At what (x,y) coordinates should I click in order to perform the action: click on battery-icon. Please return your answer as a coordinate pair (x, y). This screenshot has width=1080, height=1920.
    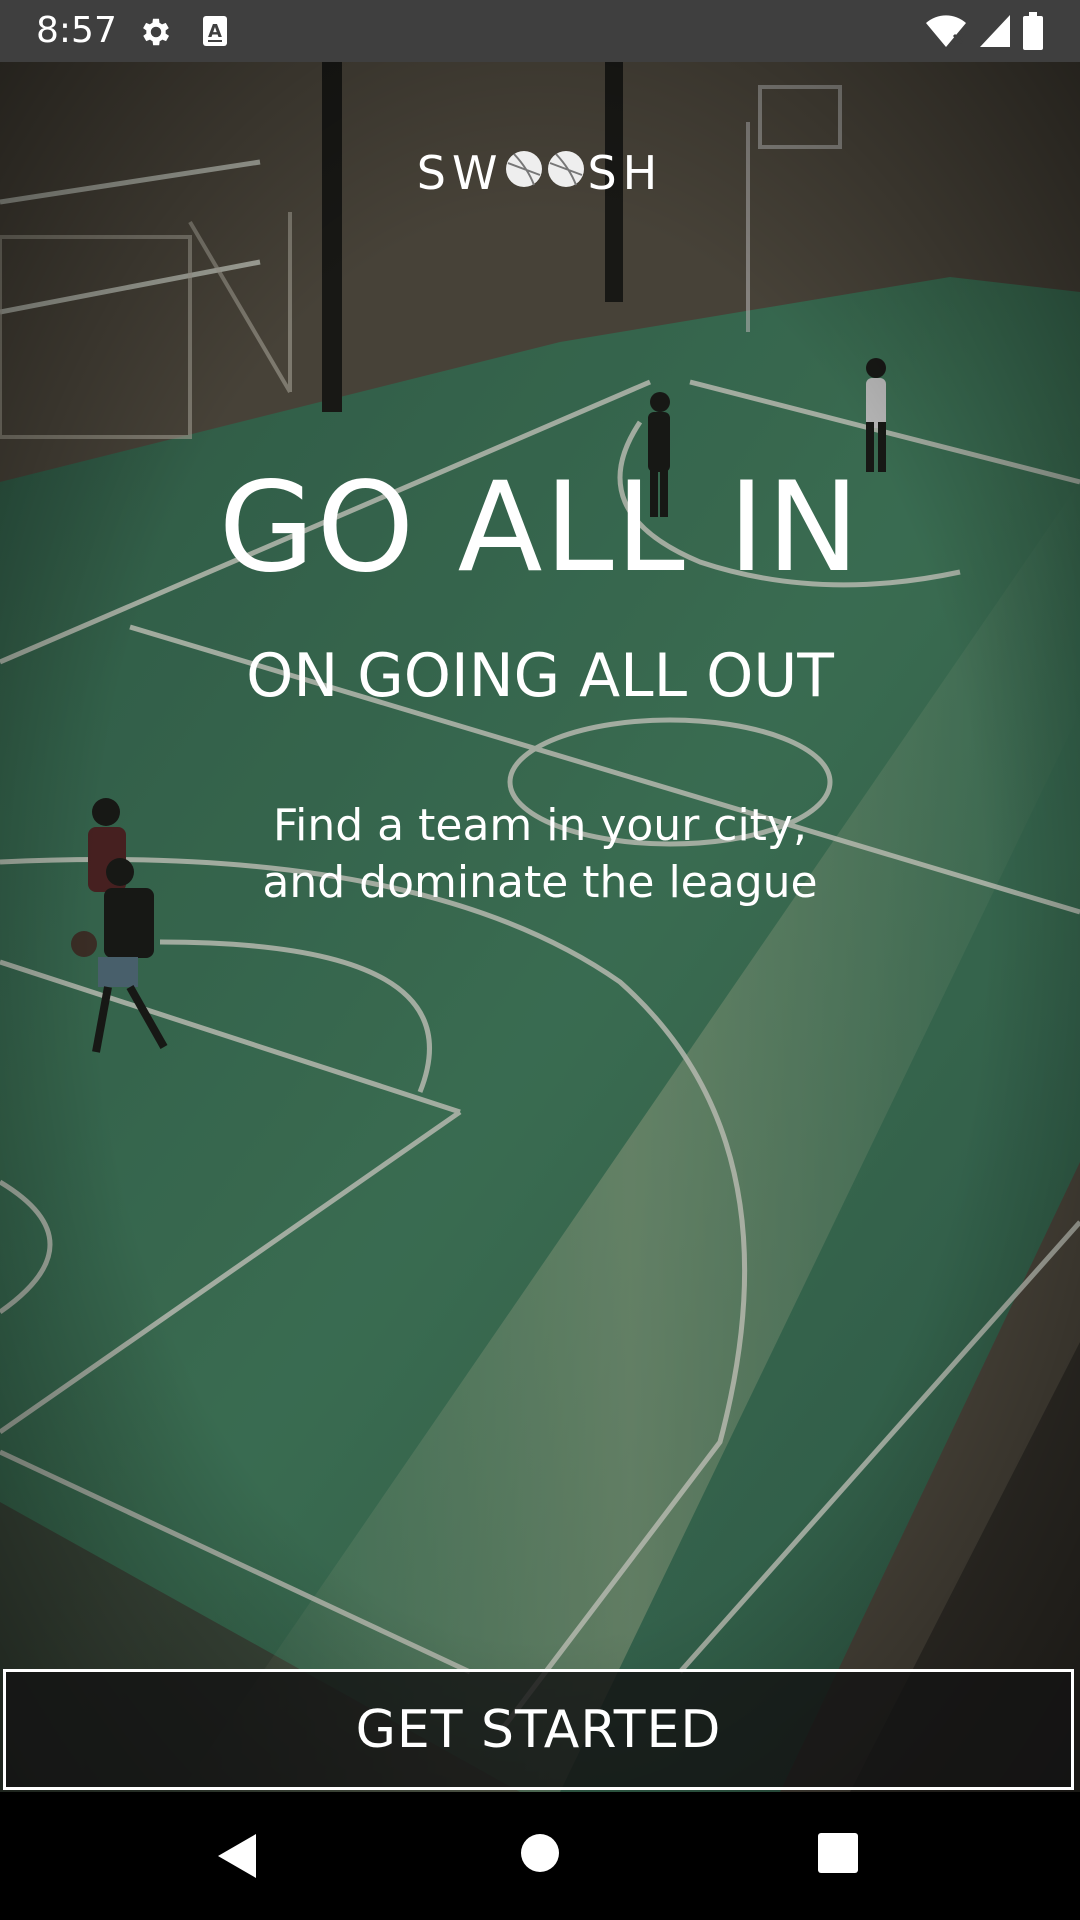
    Looking at the image, I should click on (1033, 33).